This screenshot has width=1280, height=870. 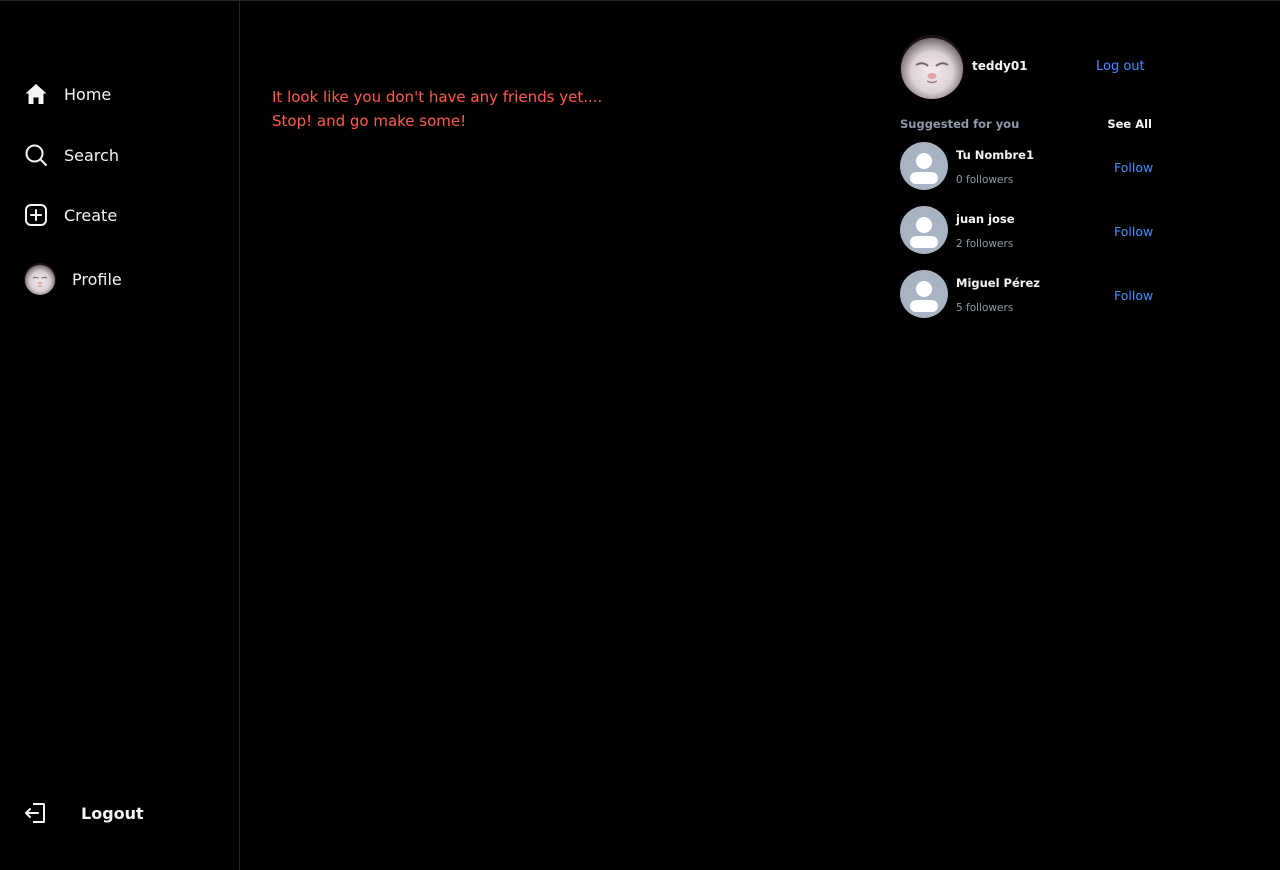 I want to click on suggested-username: juan jose, so click(x=985, y=219).